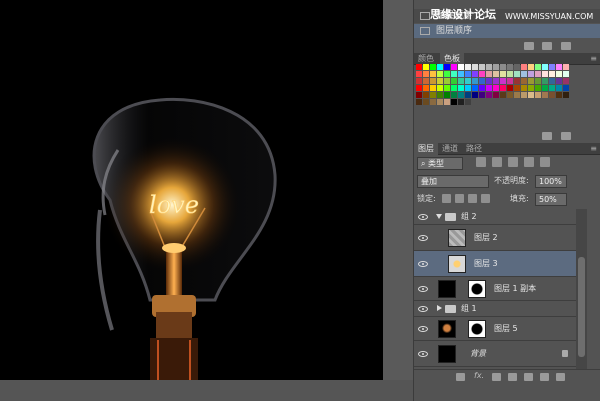  I want to click on layers-scrollbar, so click(581, 289).